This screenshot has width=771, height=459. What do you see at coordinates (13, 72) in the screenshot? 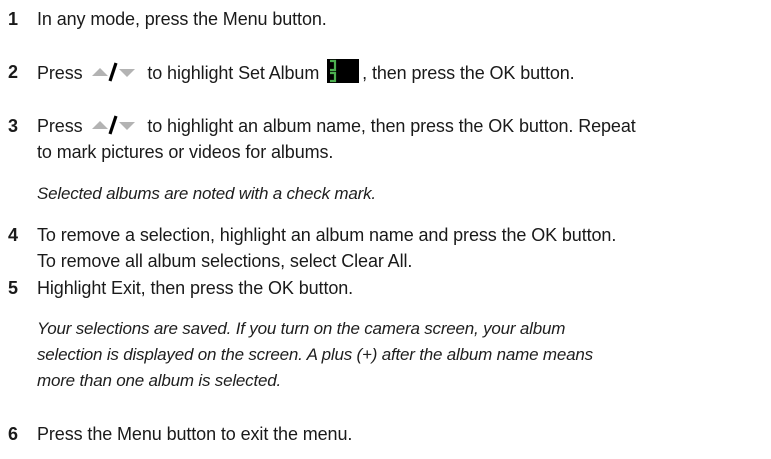
I see `step-number: 2` at bounding box center [13, 72].